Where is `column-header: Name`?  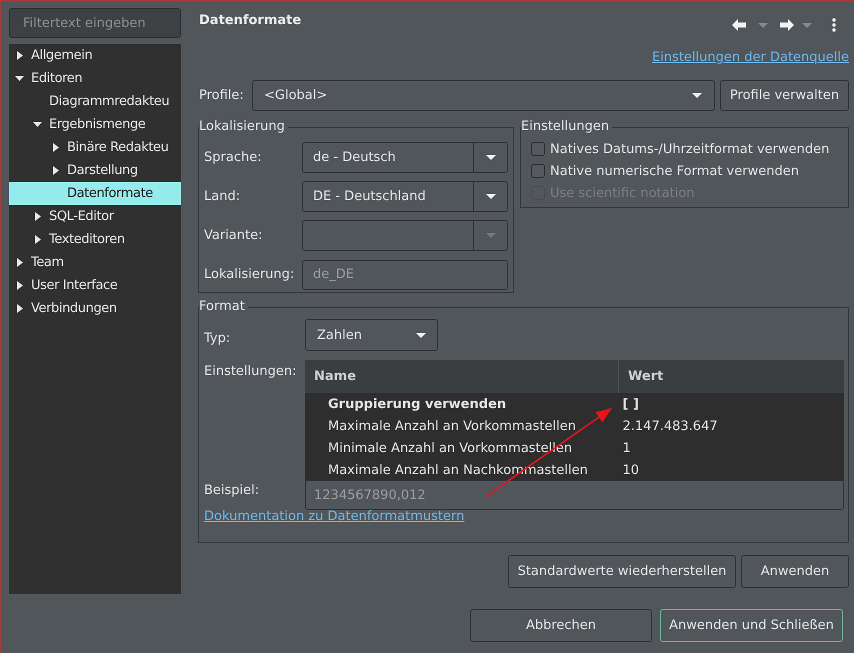
column-header: Name is located at coordinates (461, 376).